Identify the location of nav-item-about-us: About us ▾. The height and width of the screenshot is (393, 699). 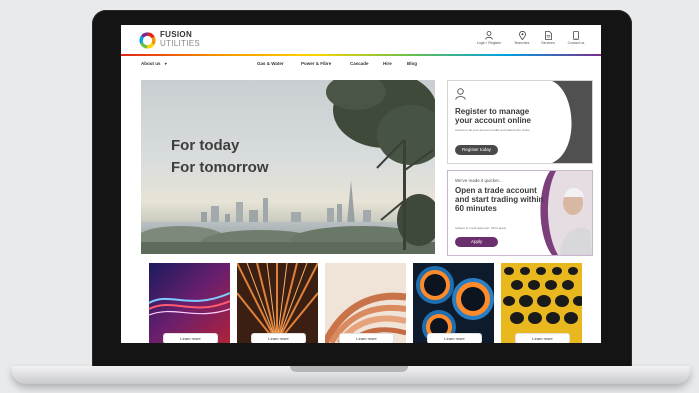
(154, 63).